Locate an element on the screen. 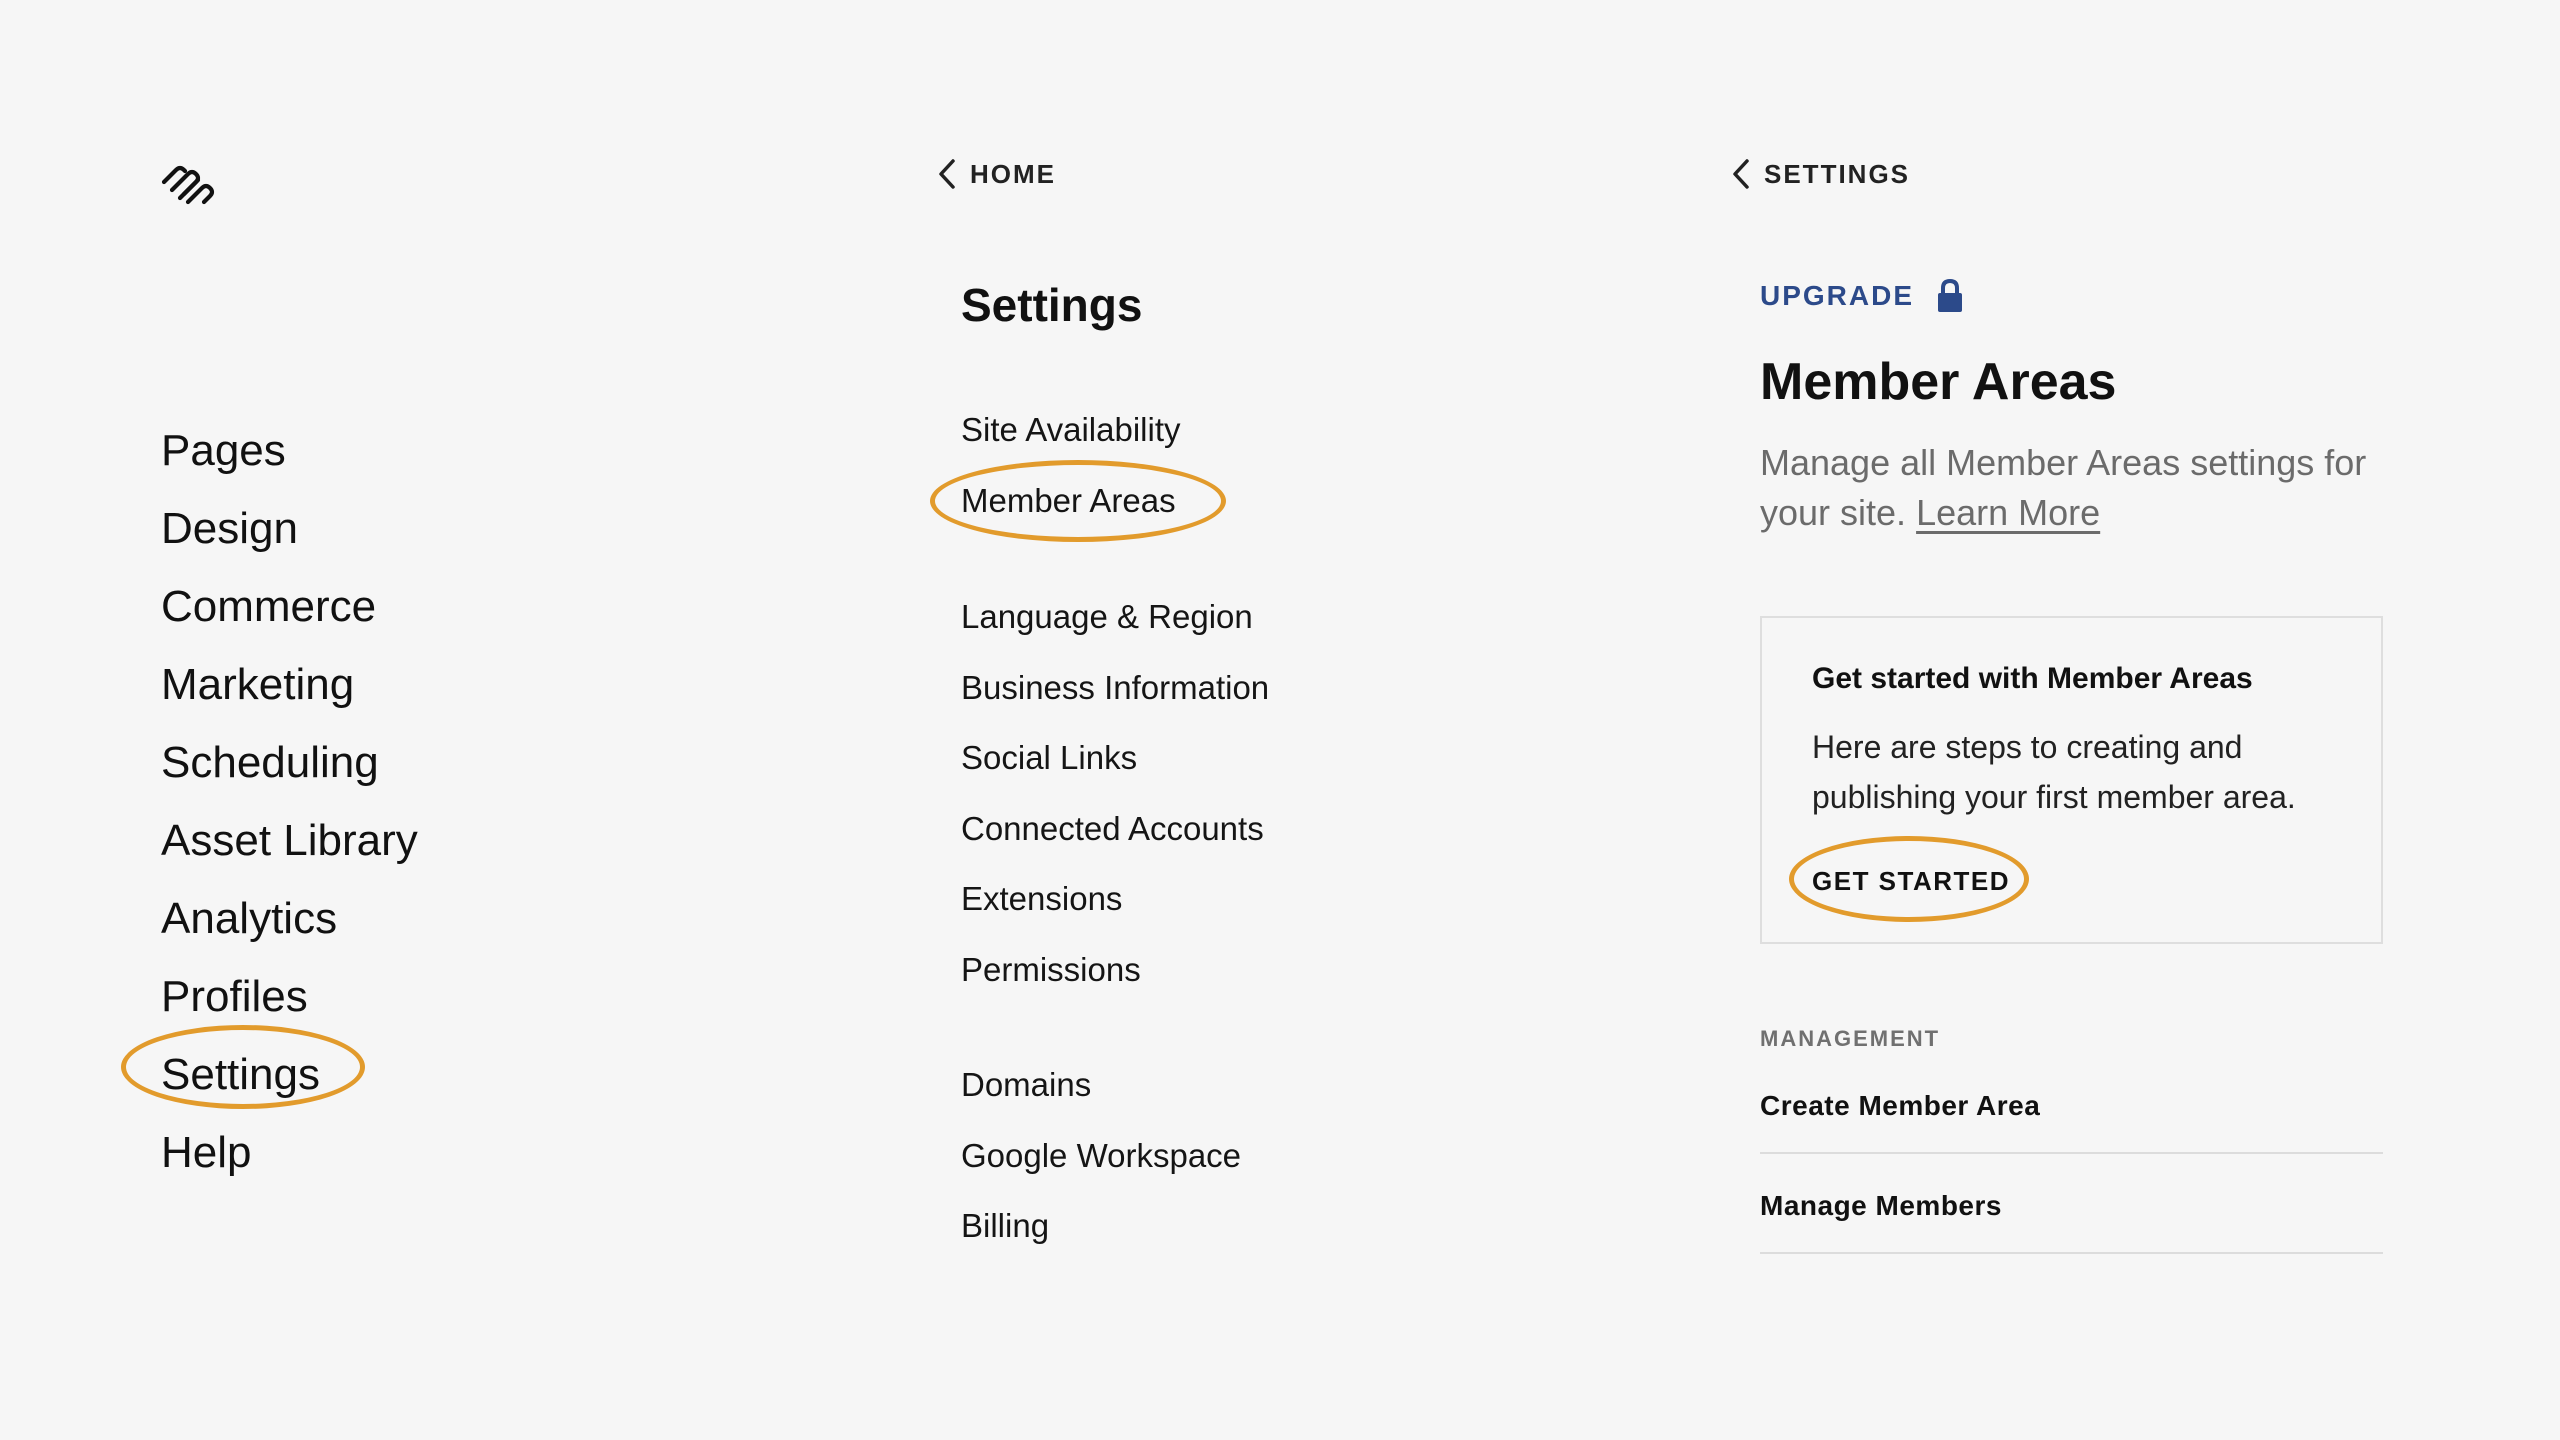 The width and height of the screenshot is (2560, 1440). nav-item-commerce: Commerce is located at coordinates (289, 607).